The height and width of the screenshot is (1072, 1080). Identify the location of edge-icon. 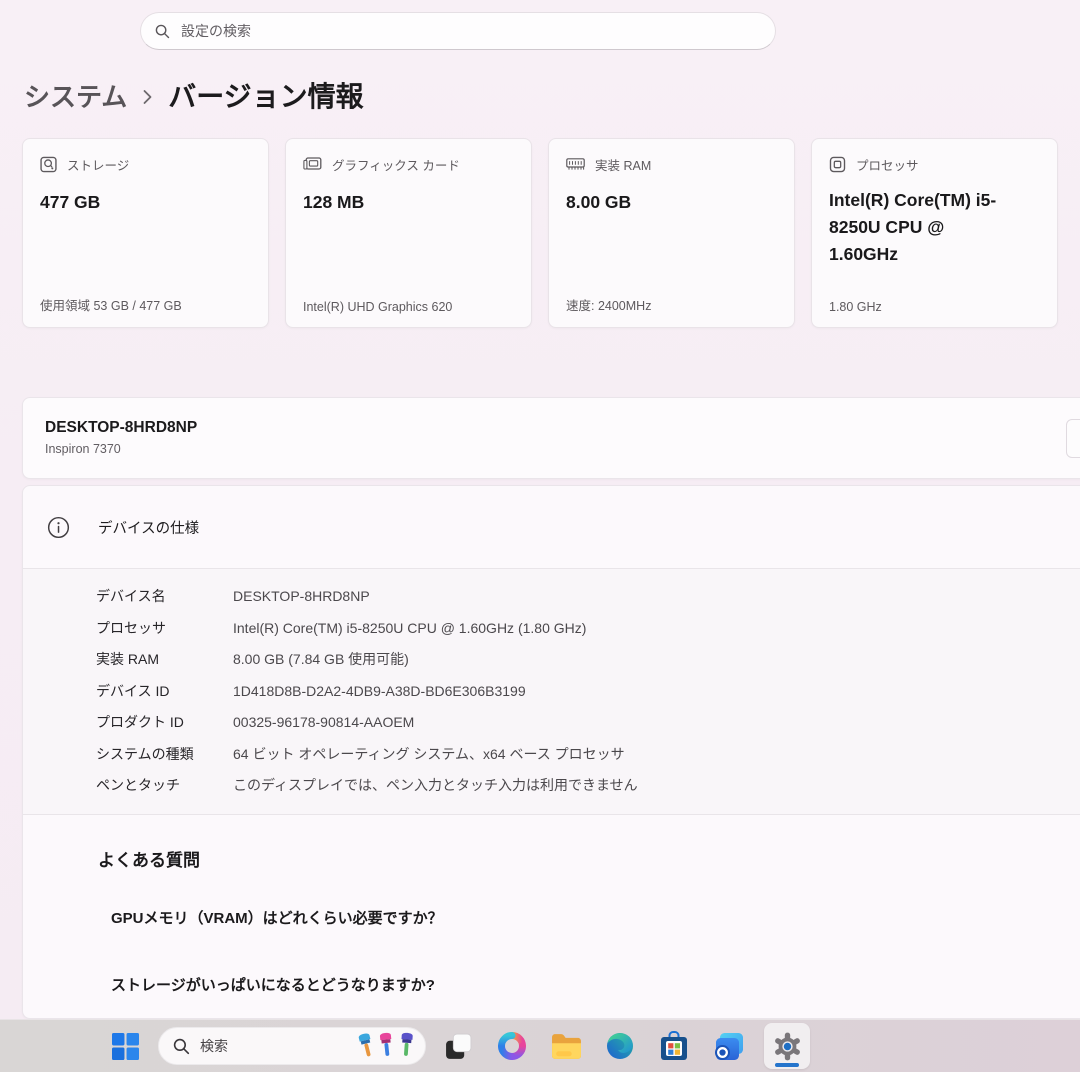
(620, 1046).